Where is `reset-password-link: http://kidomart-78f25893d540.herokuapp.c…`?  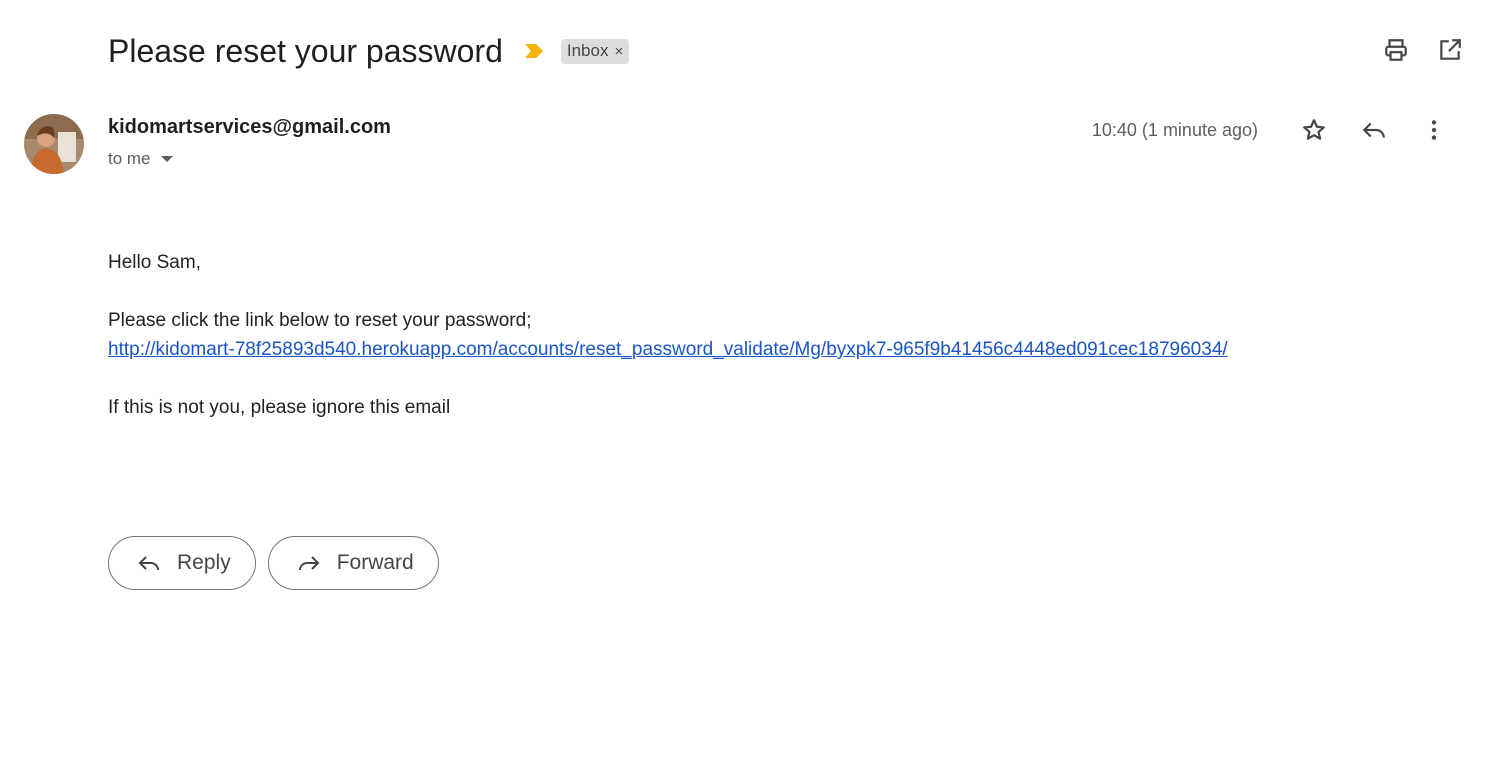
reset-password-link: http://kidomart-78f25893d540.herokuapp.c… is located at coordinates (668, 349).